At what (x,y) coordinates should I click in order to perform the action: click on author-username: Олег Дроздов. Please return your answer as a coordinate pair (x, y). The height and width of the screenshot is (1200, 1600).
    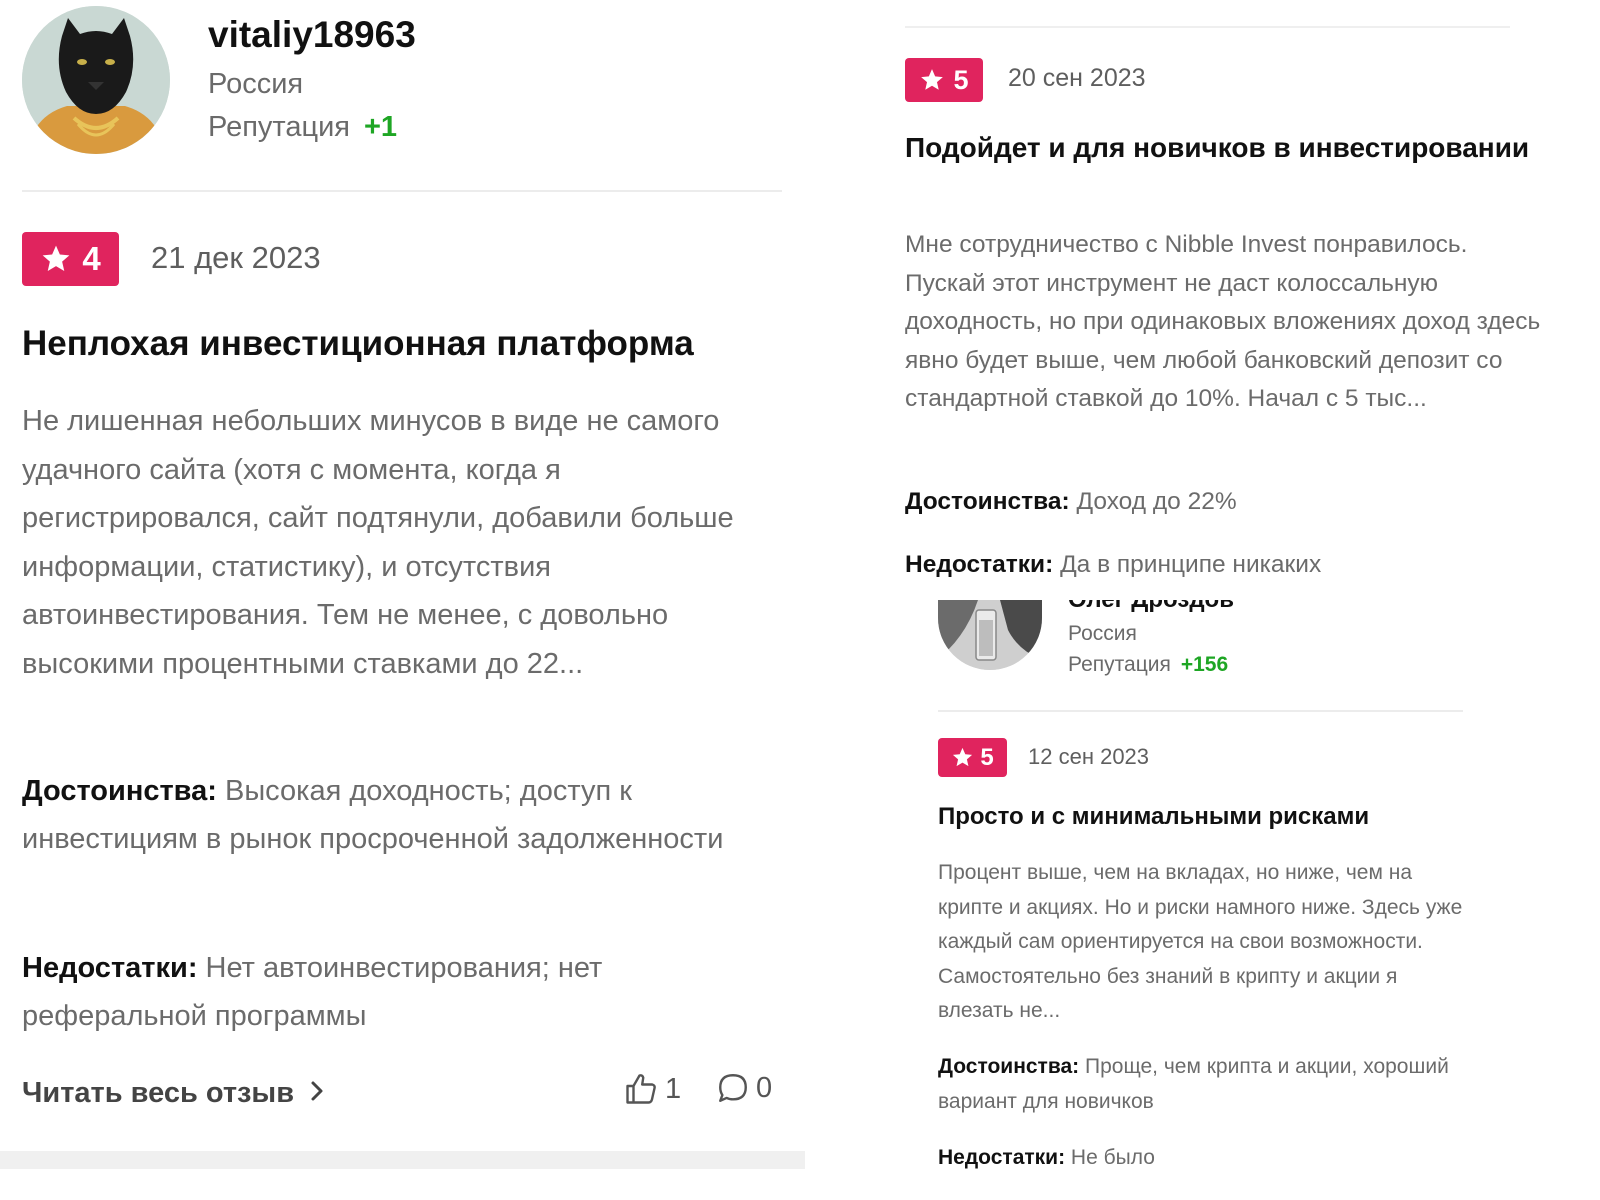
    Looking at the image, I should click on (1151, 606).